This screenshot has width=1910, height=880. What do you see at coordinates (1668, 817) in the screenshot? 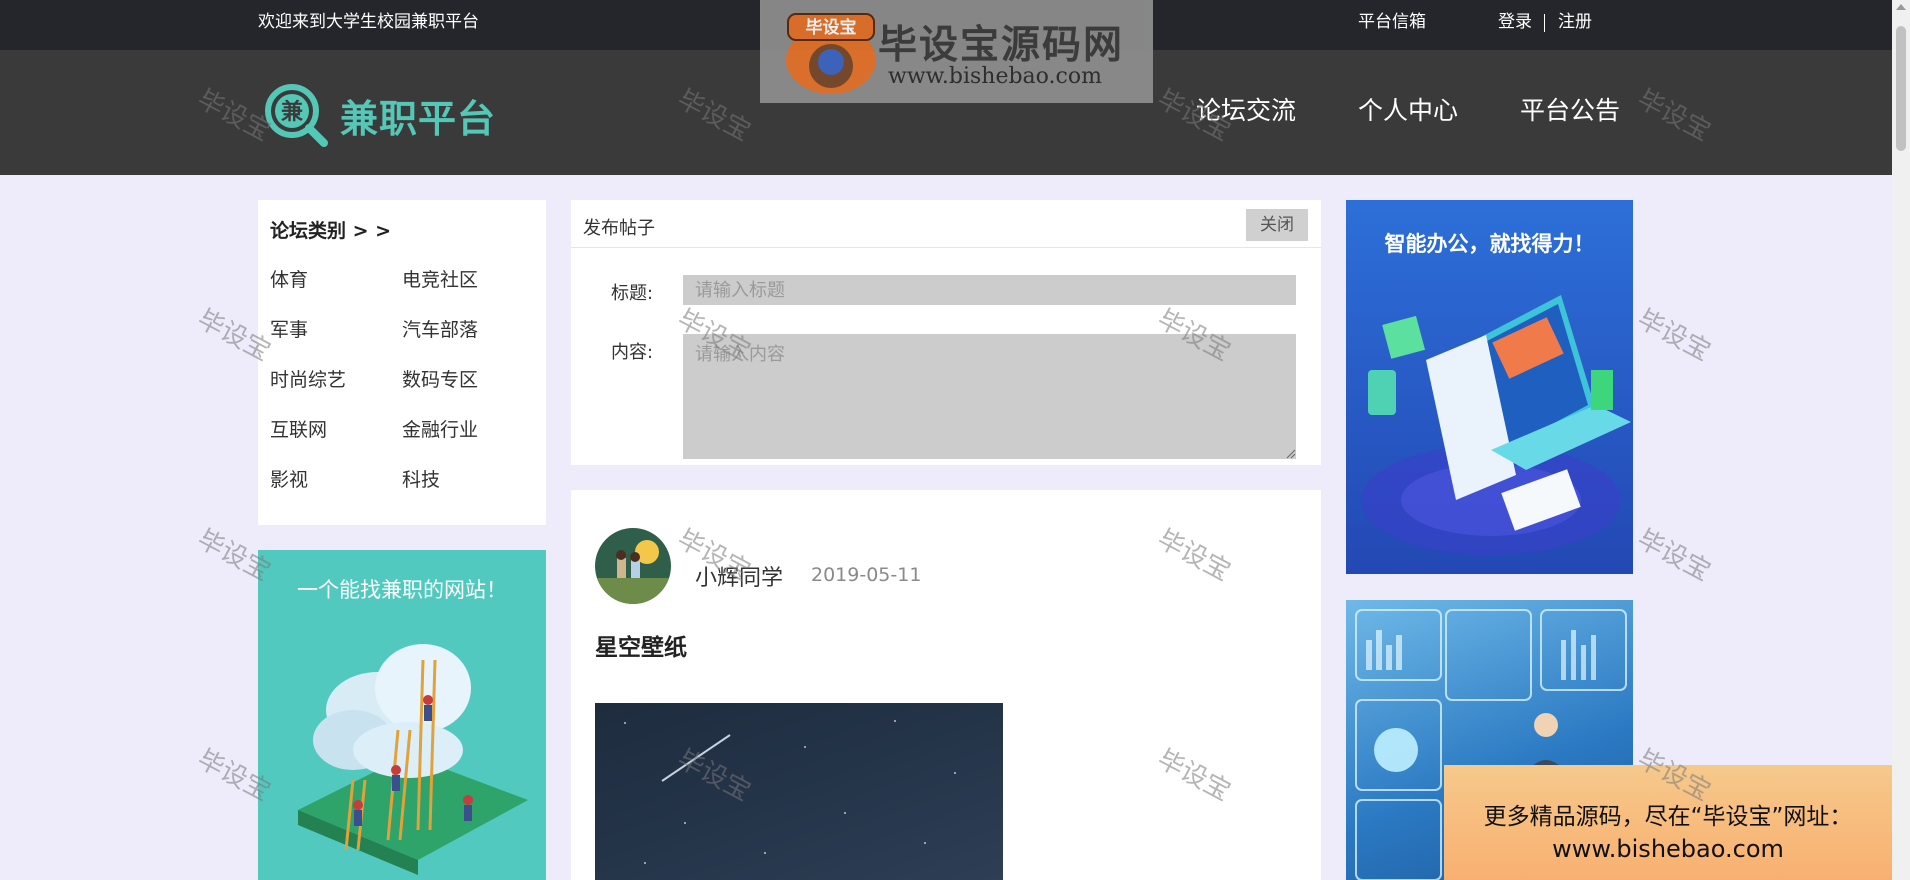
I see `promo-line-1: 更多精品源码，尽在“毕设宝”网址：` at bounding box center [1668, 817].